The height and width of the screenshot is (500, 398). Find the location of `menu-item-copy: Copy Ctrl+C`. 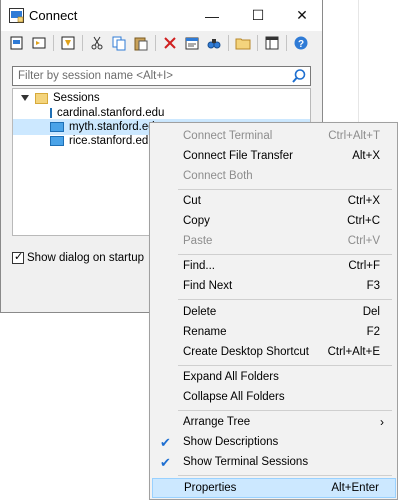

menu-item-copy: Copy Ctrl+C is located at coordinates (274, 222).